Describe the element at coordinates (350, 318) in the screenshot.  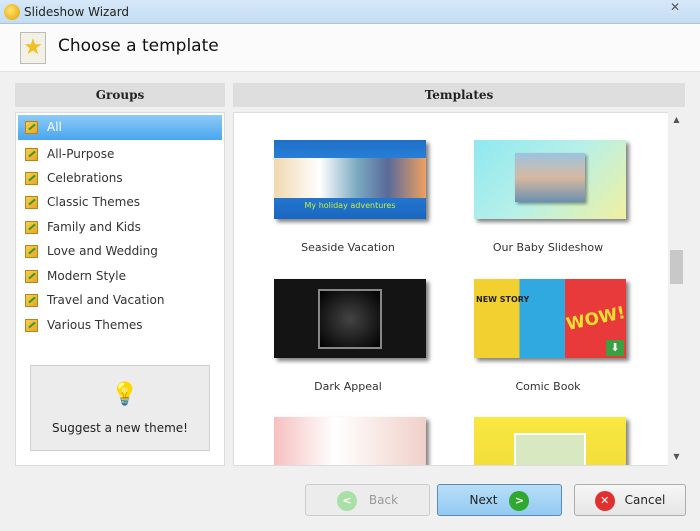
I see `template-thumb-dark-appeal` at that location.